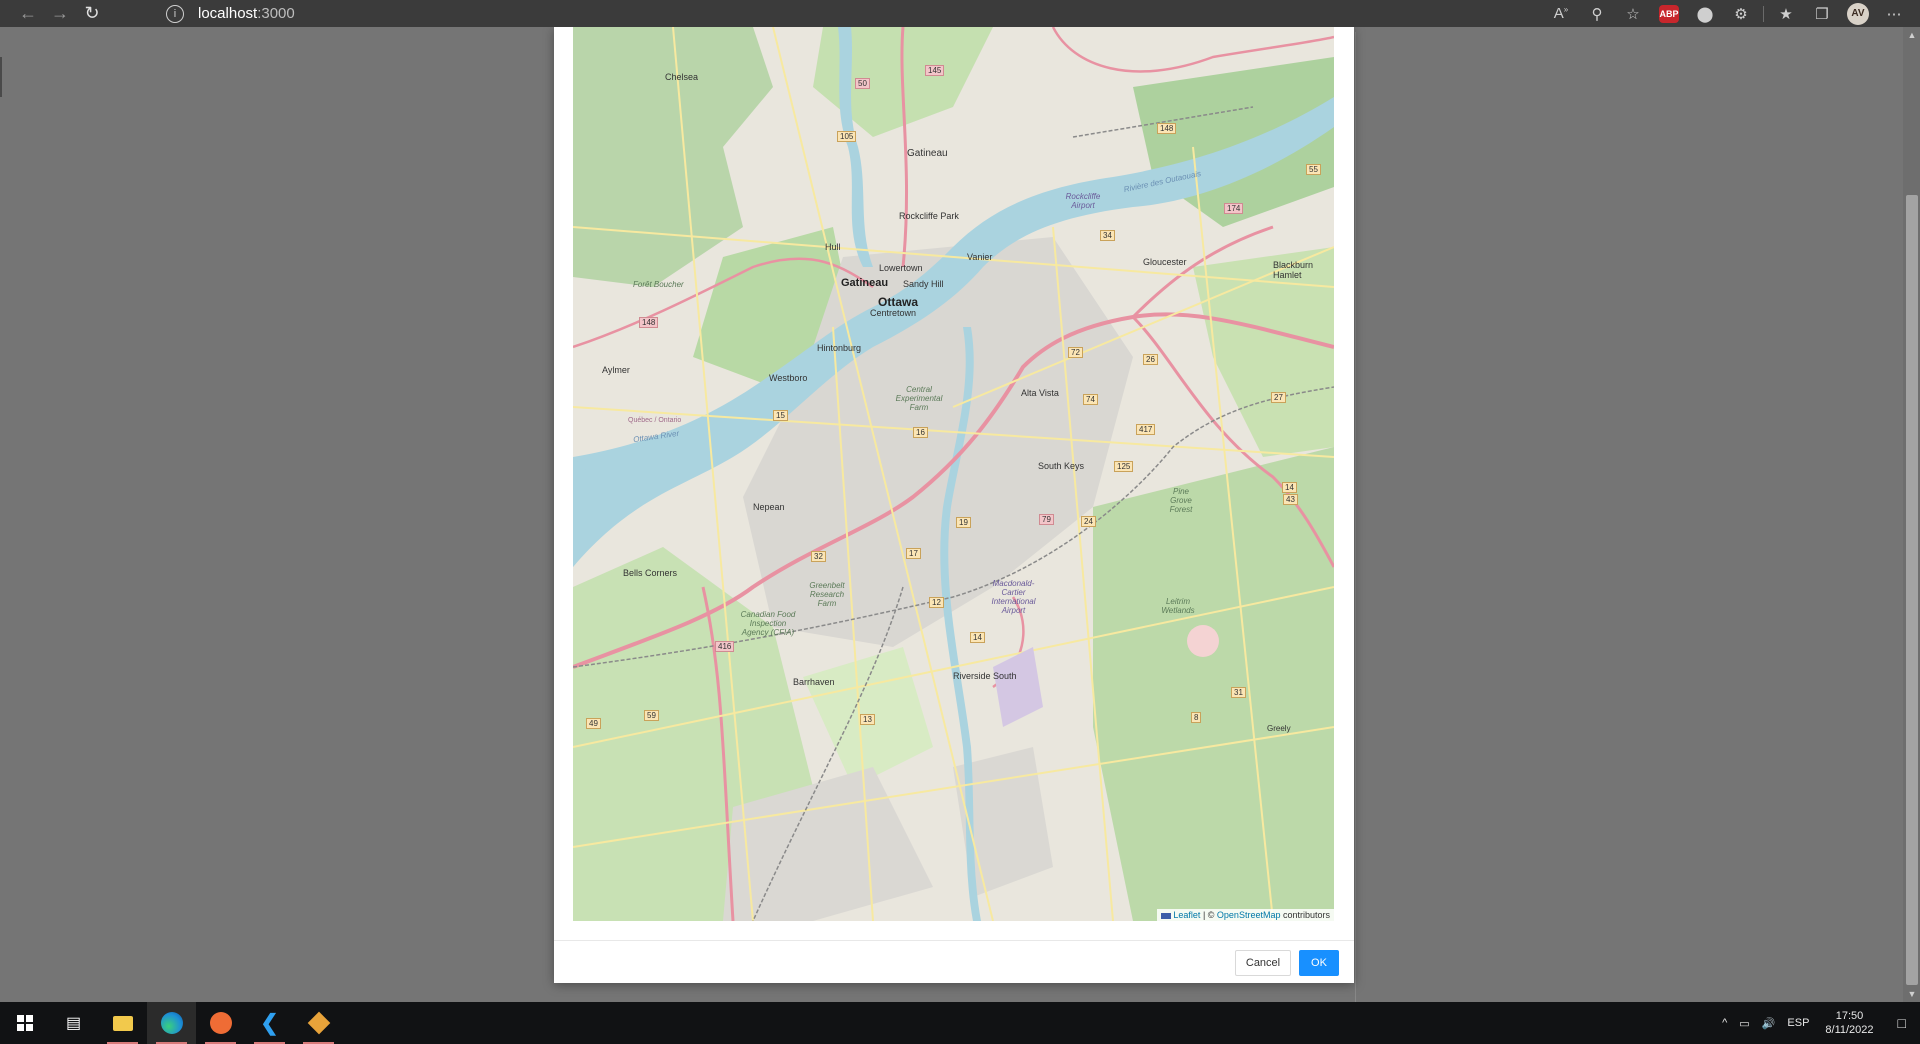 This screenshot has width=1920, height=1044. I want to click on map-shield: 13, so click(867, 719).